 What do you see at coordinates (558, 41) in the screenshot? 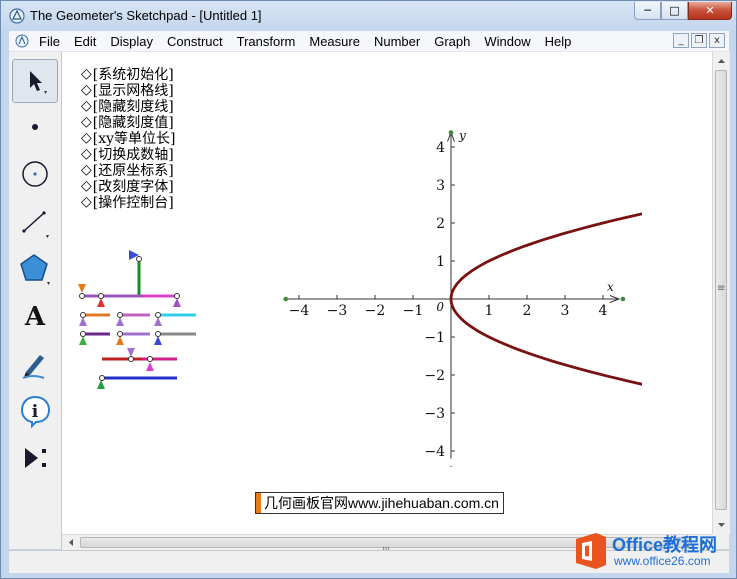
I see `menu-help: Help` at bounding box center [558, 41].